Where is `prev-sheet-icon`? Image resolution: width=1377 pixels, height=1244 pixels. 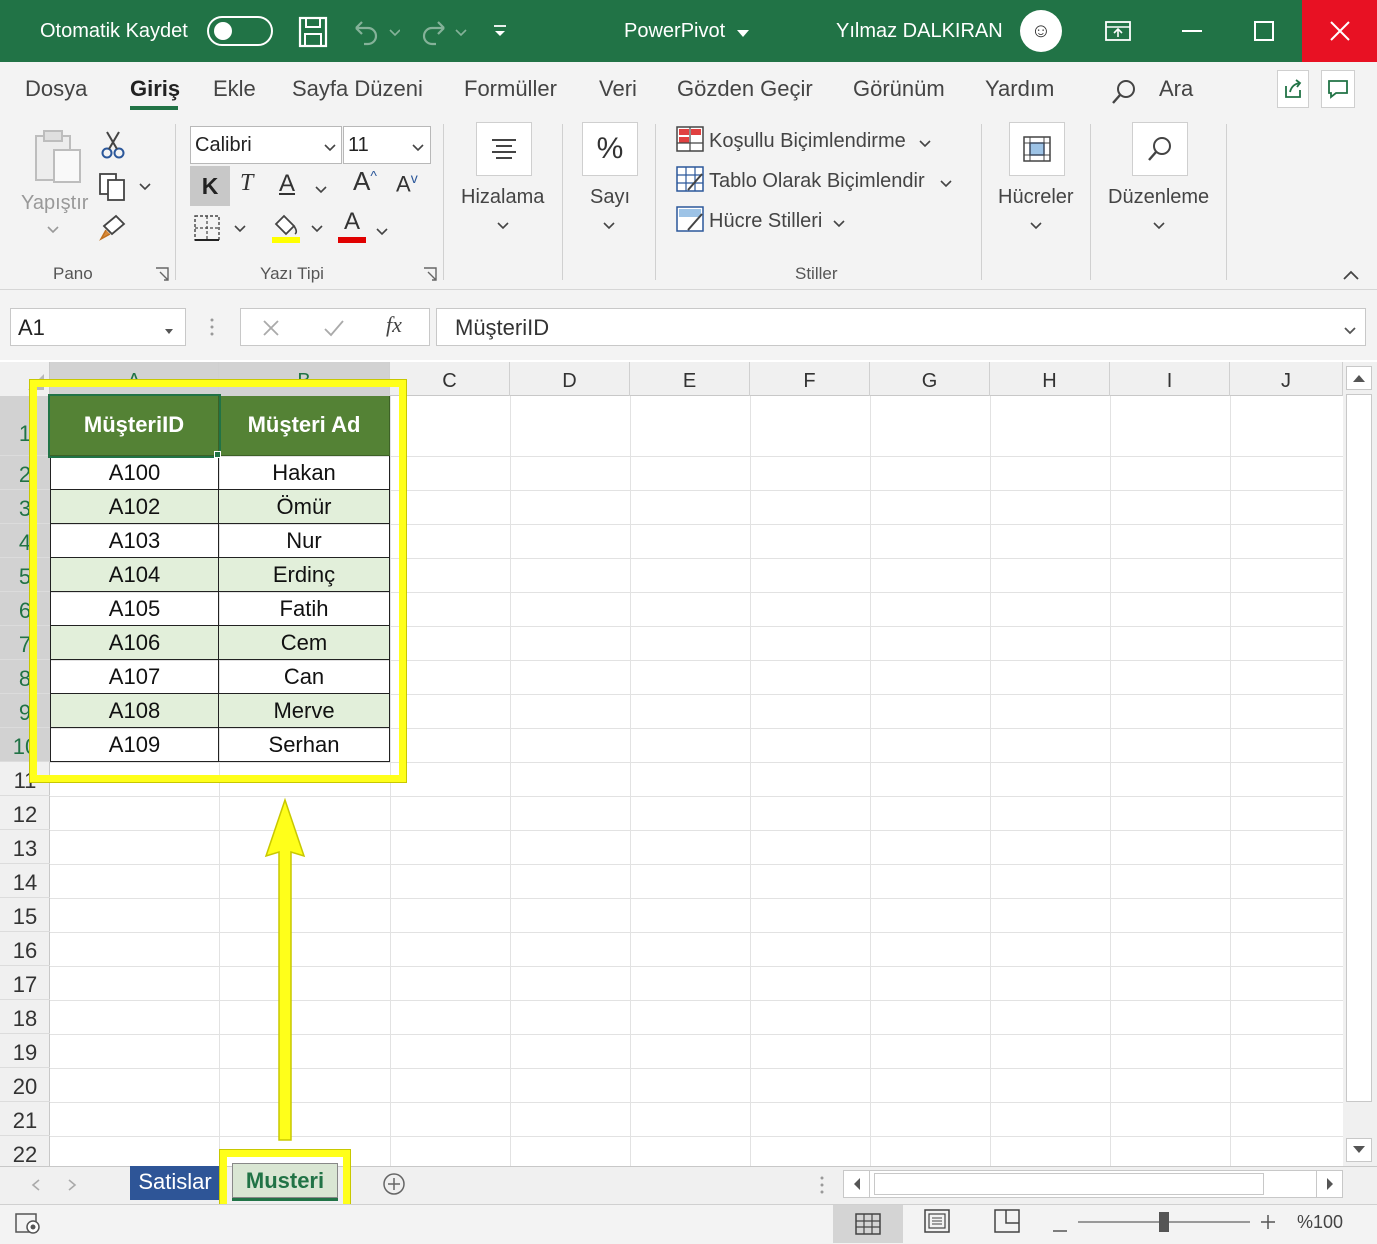
prev-sheet-icon is located at coordinates (36, 1187).